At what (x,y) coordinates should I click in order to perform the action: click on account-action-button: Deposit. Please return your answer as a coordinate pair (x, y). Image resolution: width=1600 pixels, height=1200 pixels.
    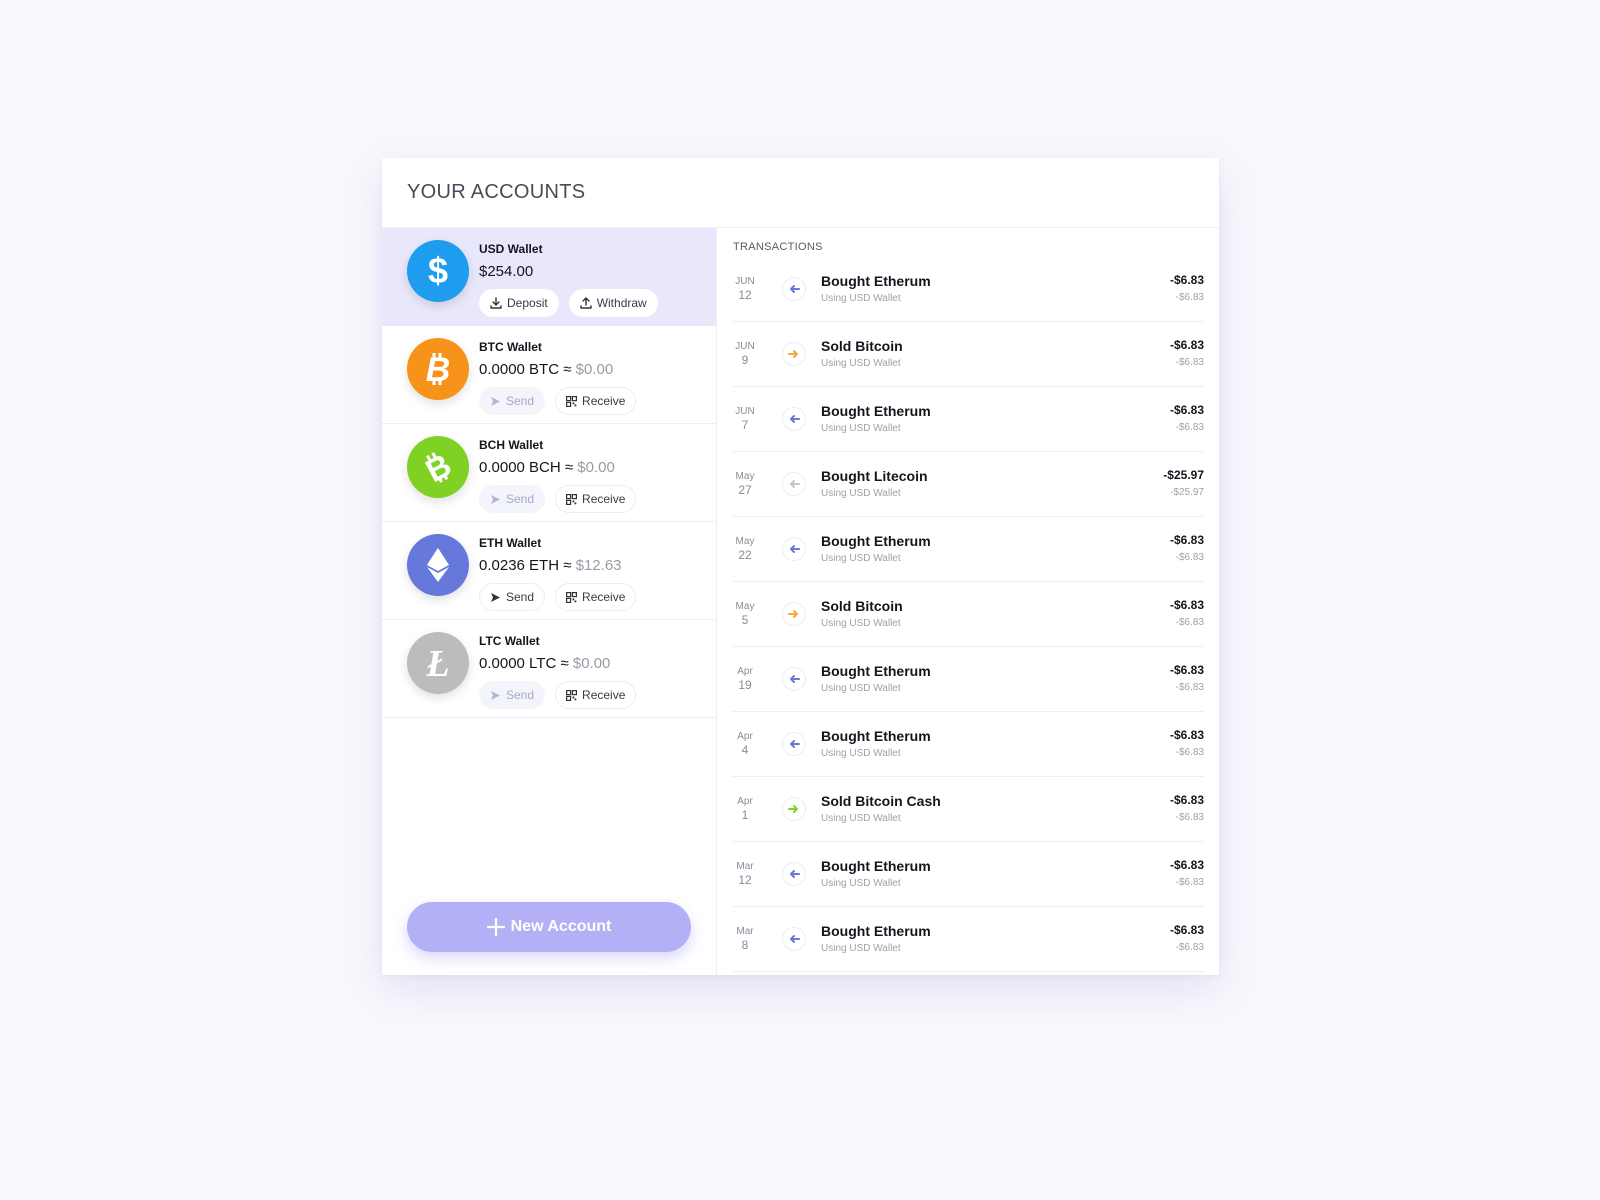
    Looking at the image, I should click on (519, 303).